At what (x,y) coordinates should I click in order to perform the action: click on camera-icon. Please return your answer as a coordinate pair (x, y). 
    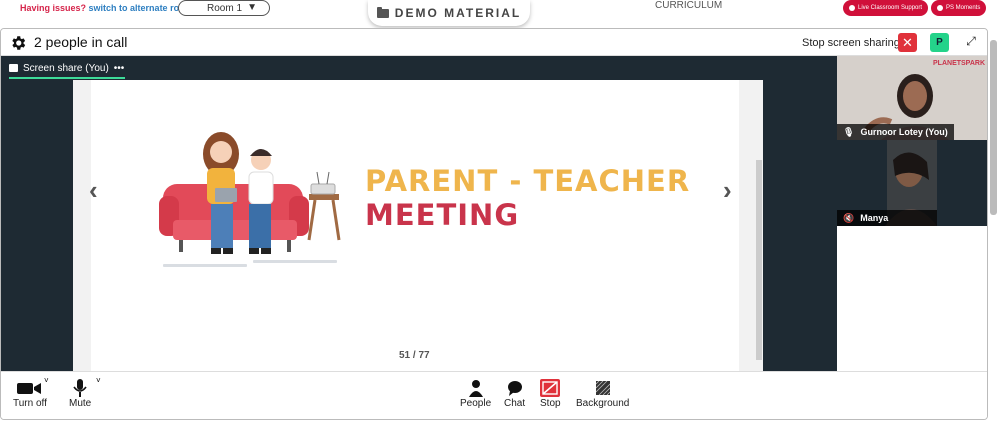
    Looking at the image, I should click on (940, 8).